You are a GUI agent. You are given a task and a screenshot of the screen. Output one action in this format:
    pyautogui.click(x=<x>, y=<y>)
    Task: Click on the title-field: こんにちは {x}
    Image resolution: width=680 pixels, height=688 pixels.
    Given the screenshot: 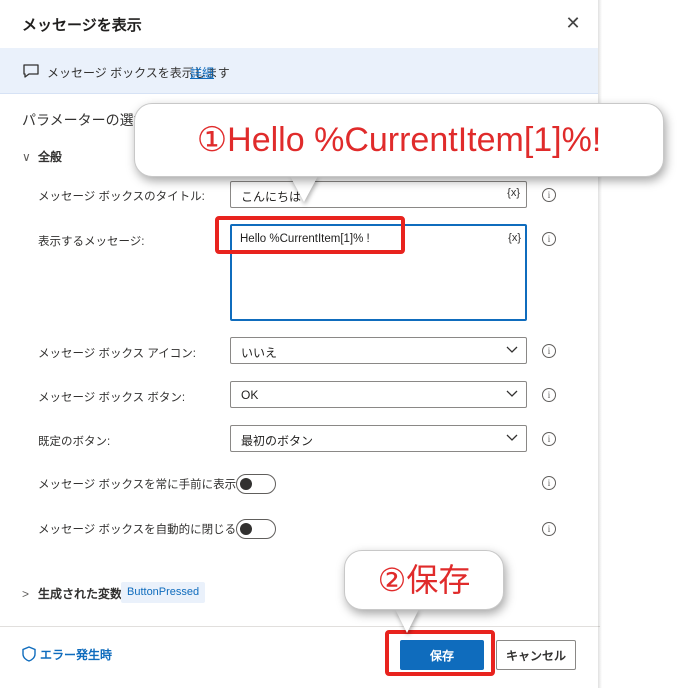 What is the action you would take?
    pyautogui.click(x=378, y=194)
    